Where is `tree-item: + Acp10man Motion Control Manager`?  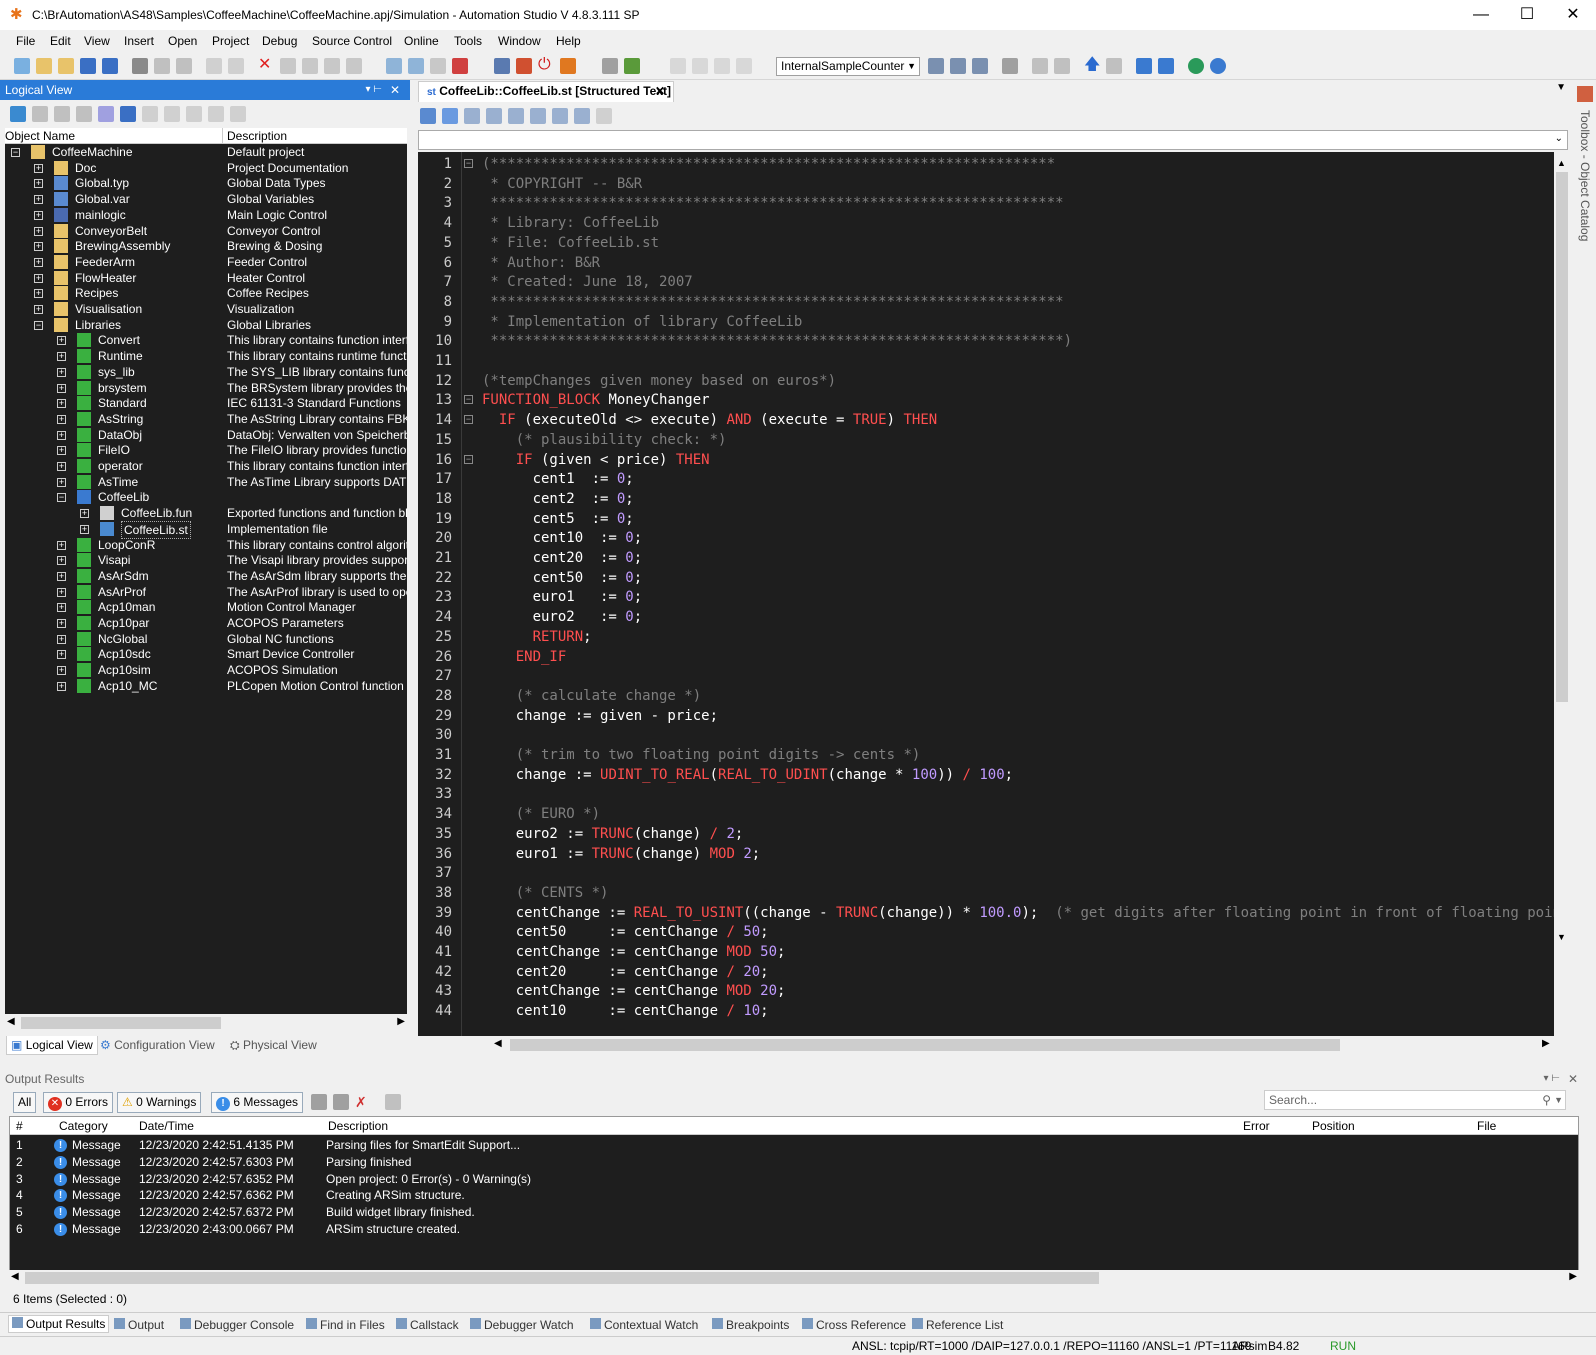 tree-item: + Acp10man Motion Control Manager is located at coordinates (206, 607).